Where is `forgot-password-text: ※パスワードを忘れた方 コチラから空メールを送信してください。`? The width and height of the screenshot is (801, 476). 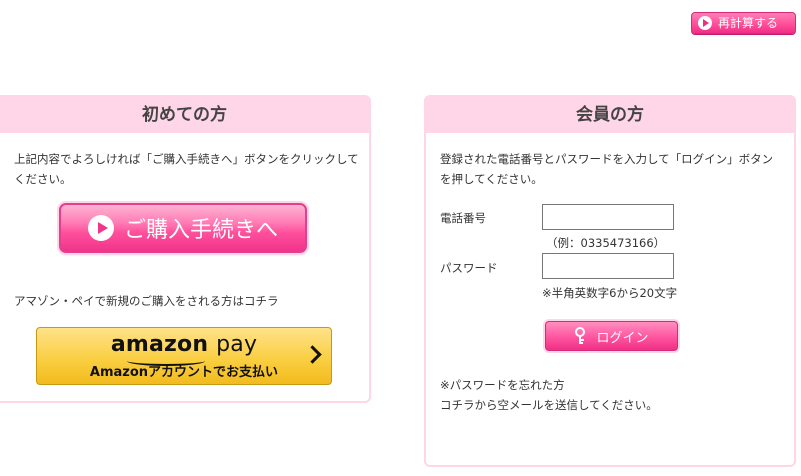 forgot-password-text: ※パスワードを忘れた方 コチラから空メールを送信してください。 is located at coordinates (607, 395).